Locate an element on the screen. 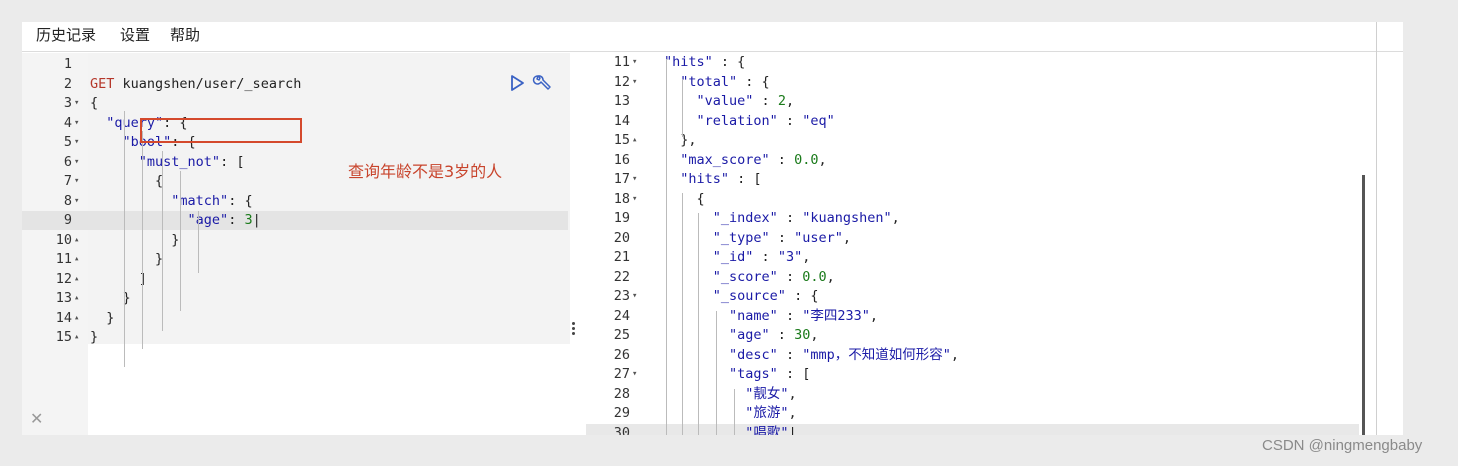 Image resolution: width=1458 pixels, height=466 pixels. line-number: 10 is located at coordinates (63, 239).